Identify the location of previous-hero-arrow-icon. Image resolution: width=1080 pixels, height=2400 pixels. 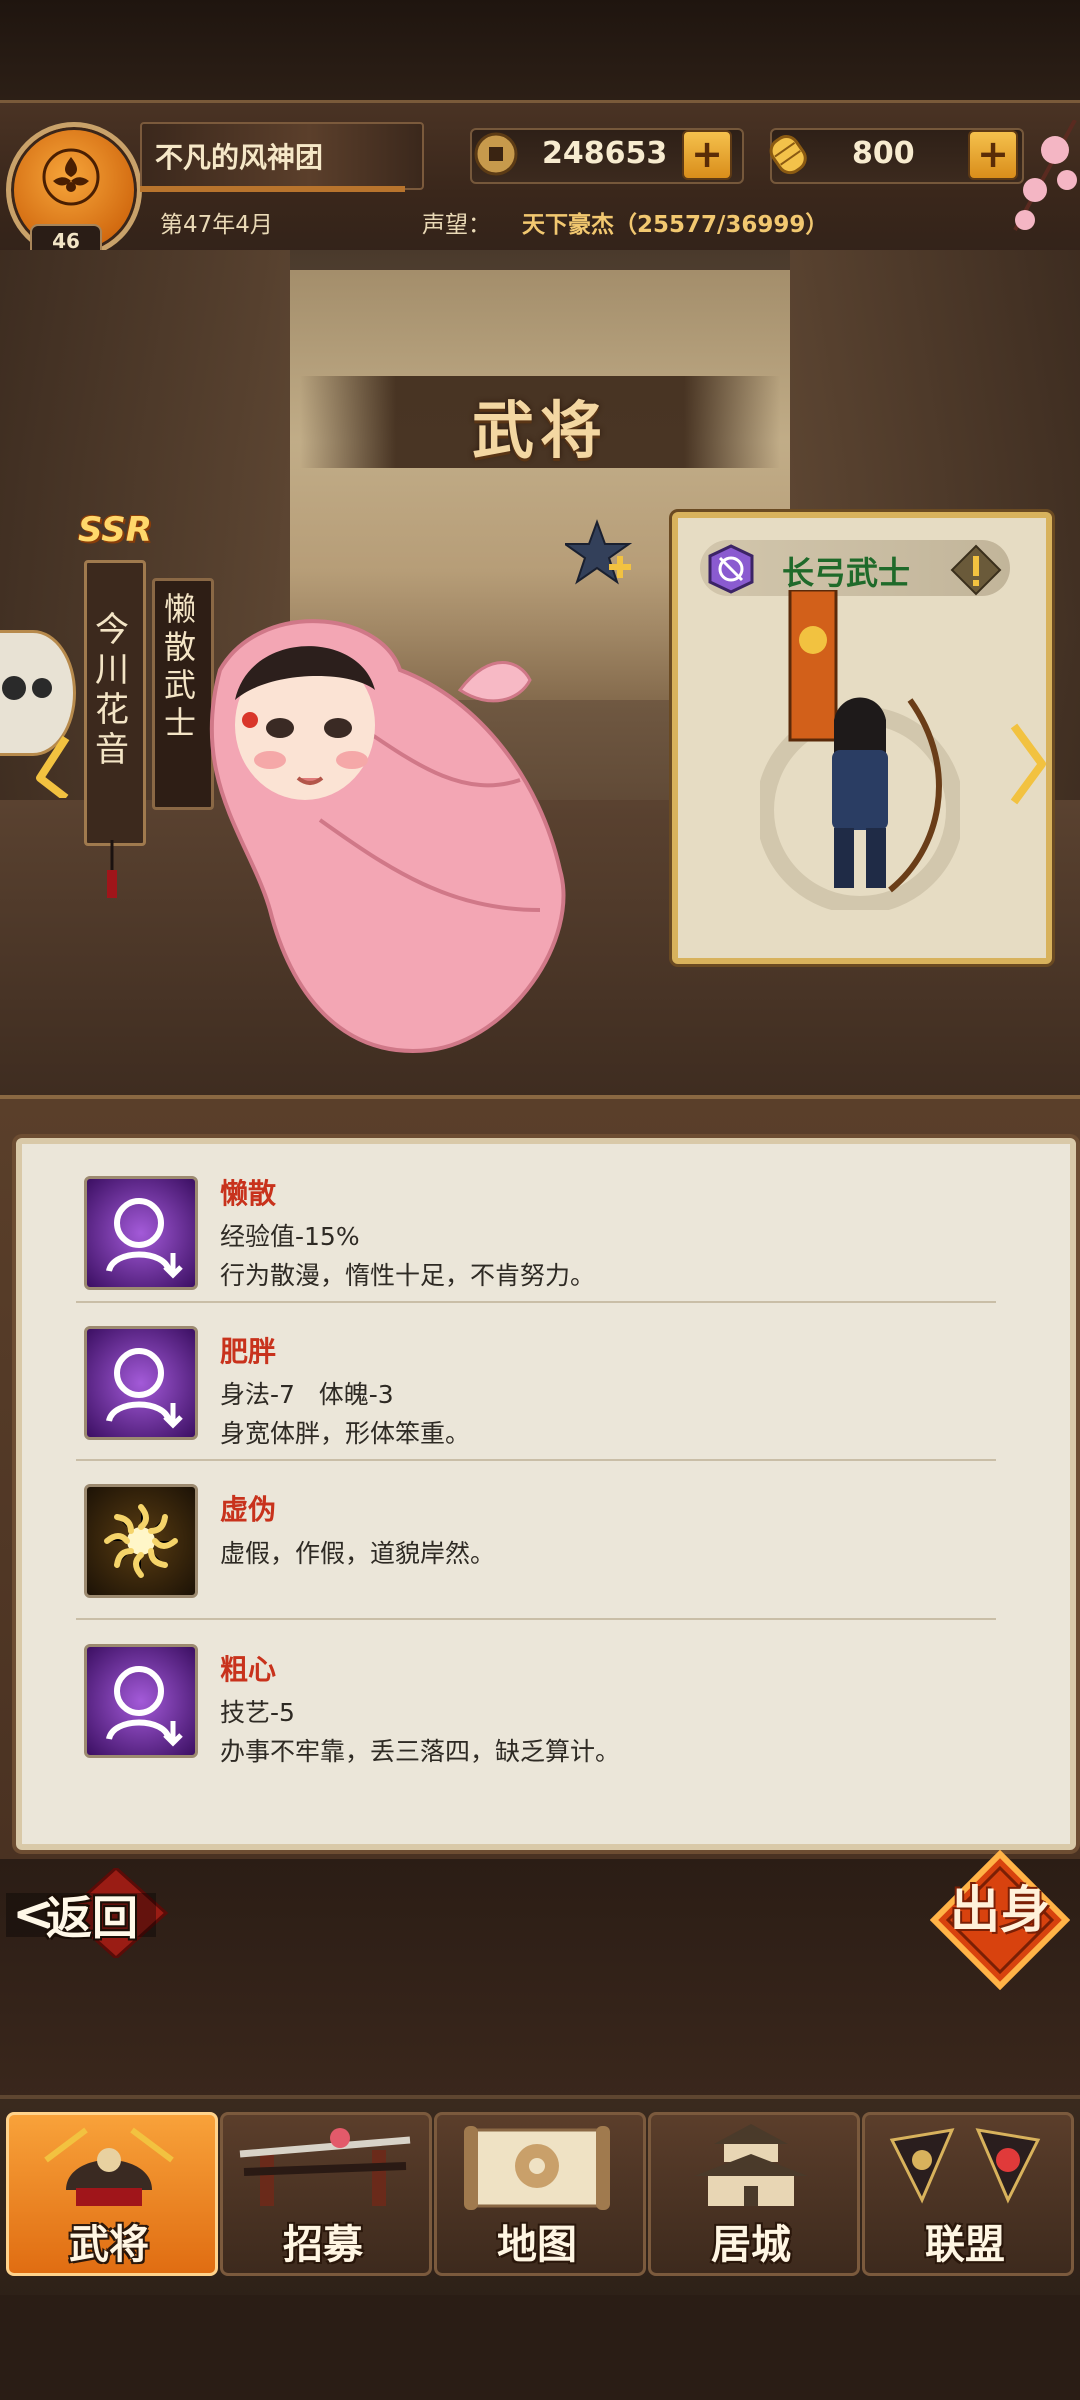
(35, 713).